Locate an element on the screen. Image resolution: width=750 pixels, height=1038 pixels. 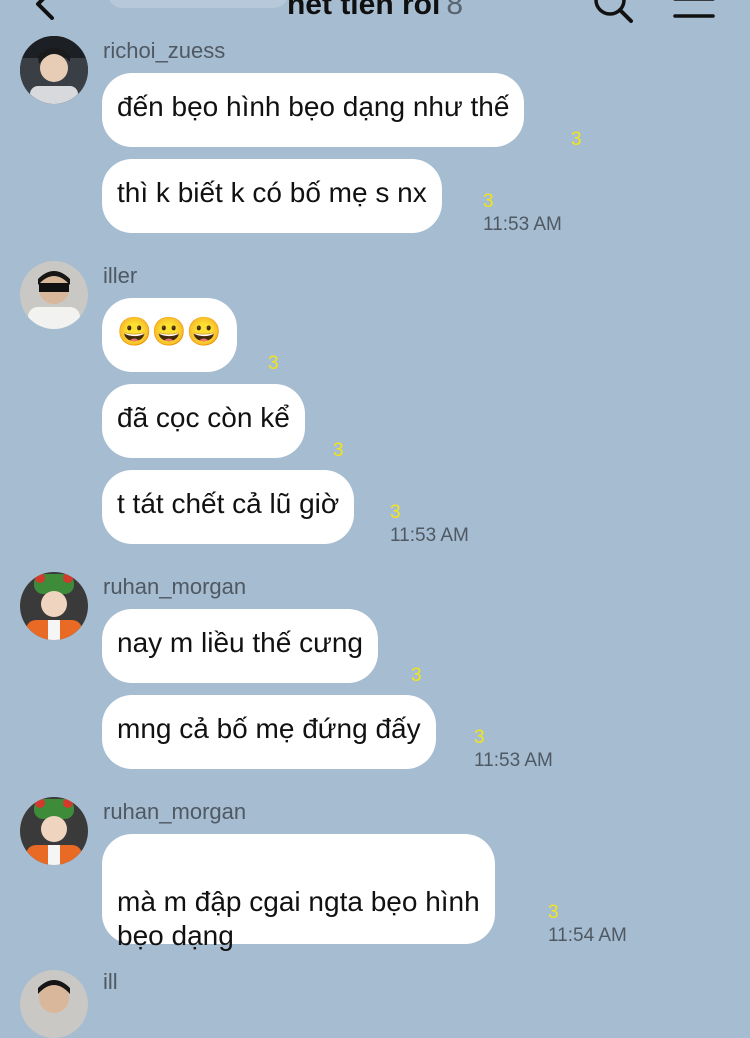
message-bubble: nay m liều thế cưng is located at coordinates (240, 646).